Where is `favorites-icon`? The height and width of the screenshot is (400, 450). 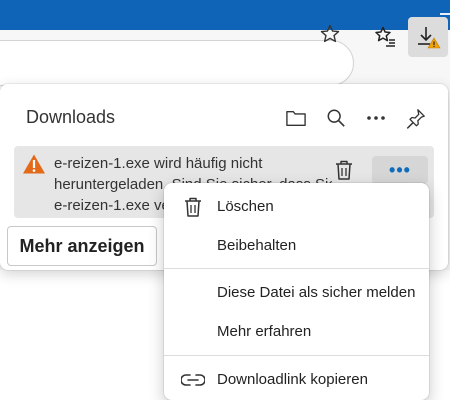
favorites-icon is located at coordinates (385, 36).